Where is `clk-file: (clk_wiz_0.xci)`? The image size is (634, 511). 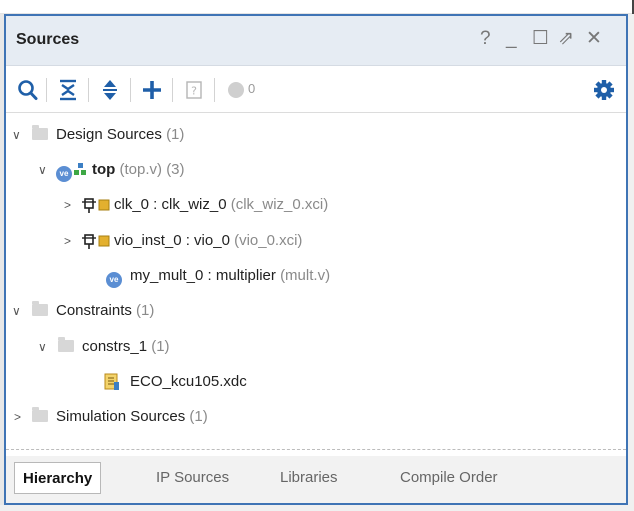 clk-file: (clk_wiz_0.xci) is located at coordinates (279, 204).